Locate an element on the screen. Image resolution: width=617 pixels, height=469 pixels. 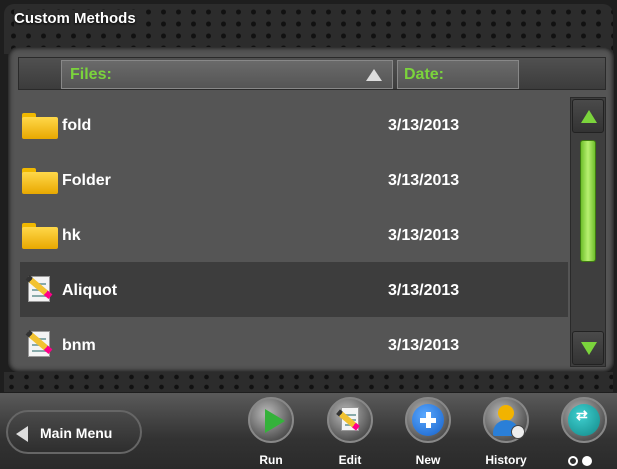
item-name: Aliquot is located at coordinates (90, 290).